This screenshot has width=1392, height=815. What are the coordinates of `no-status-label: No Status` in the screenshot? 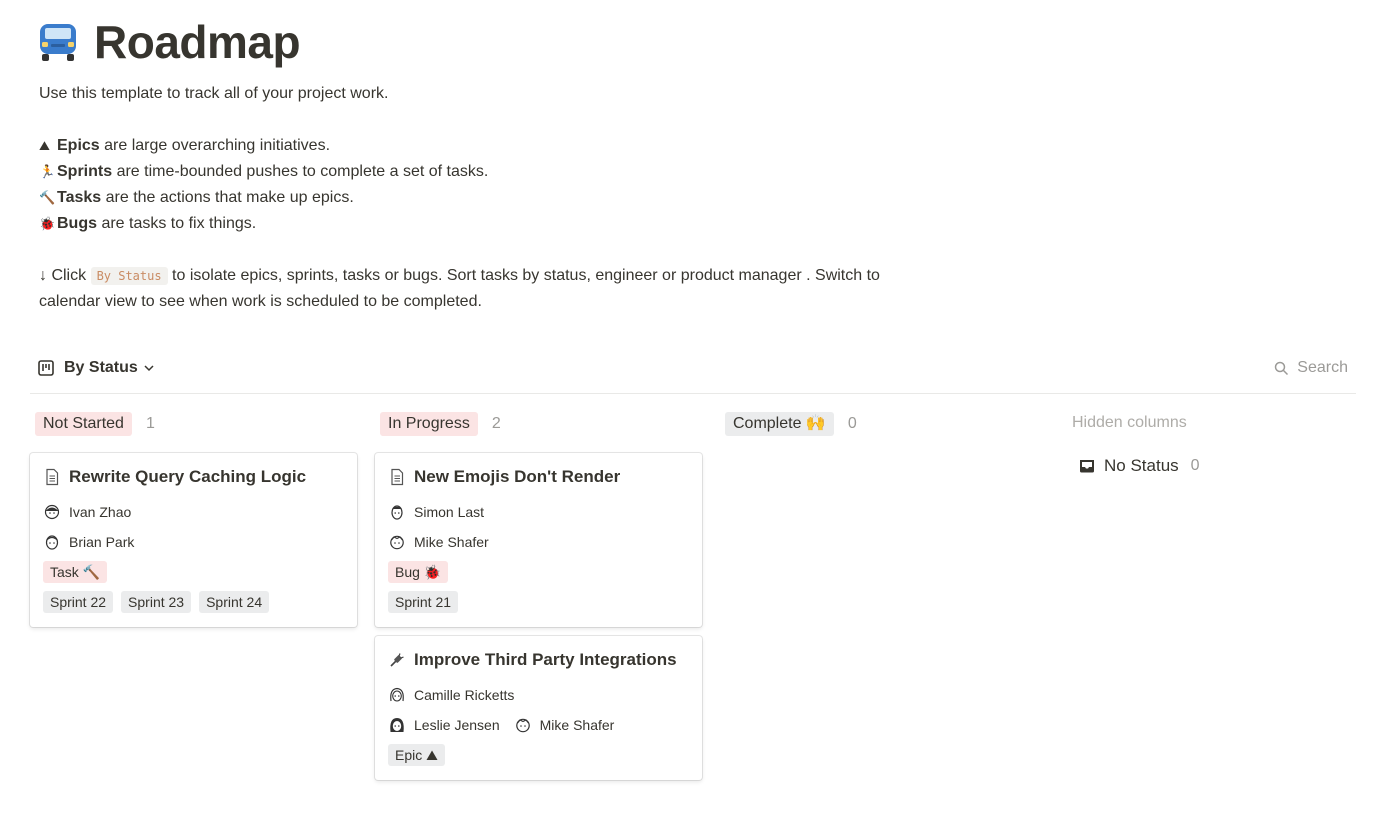 It's located at (1141, 465).